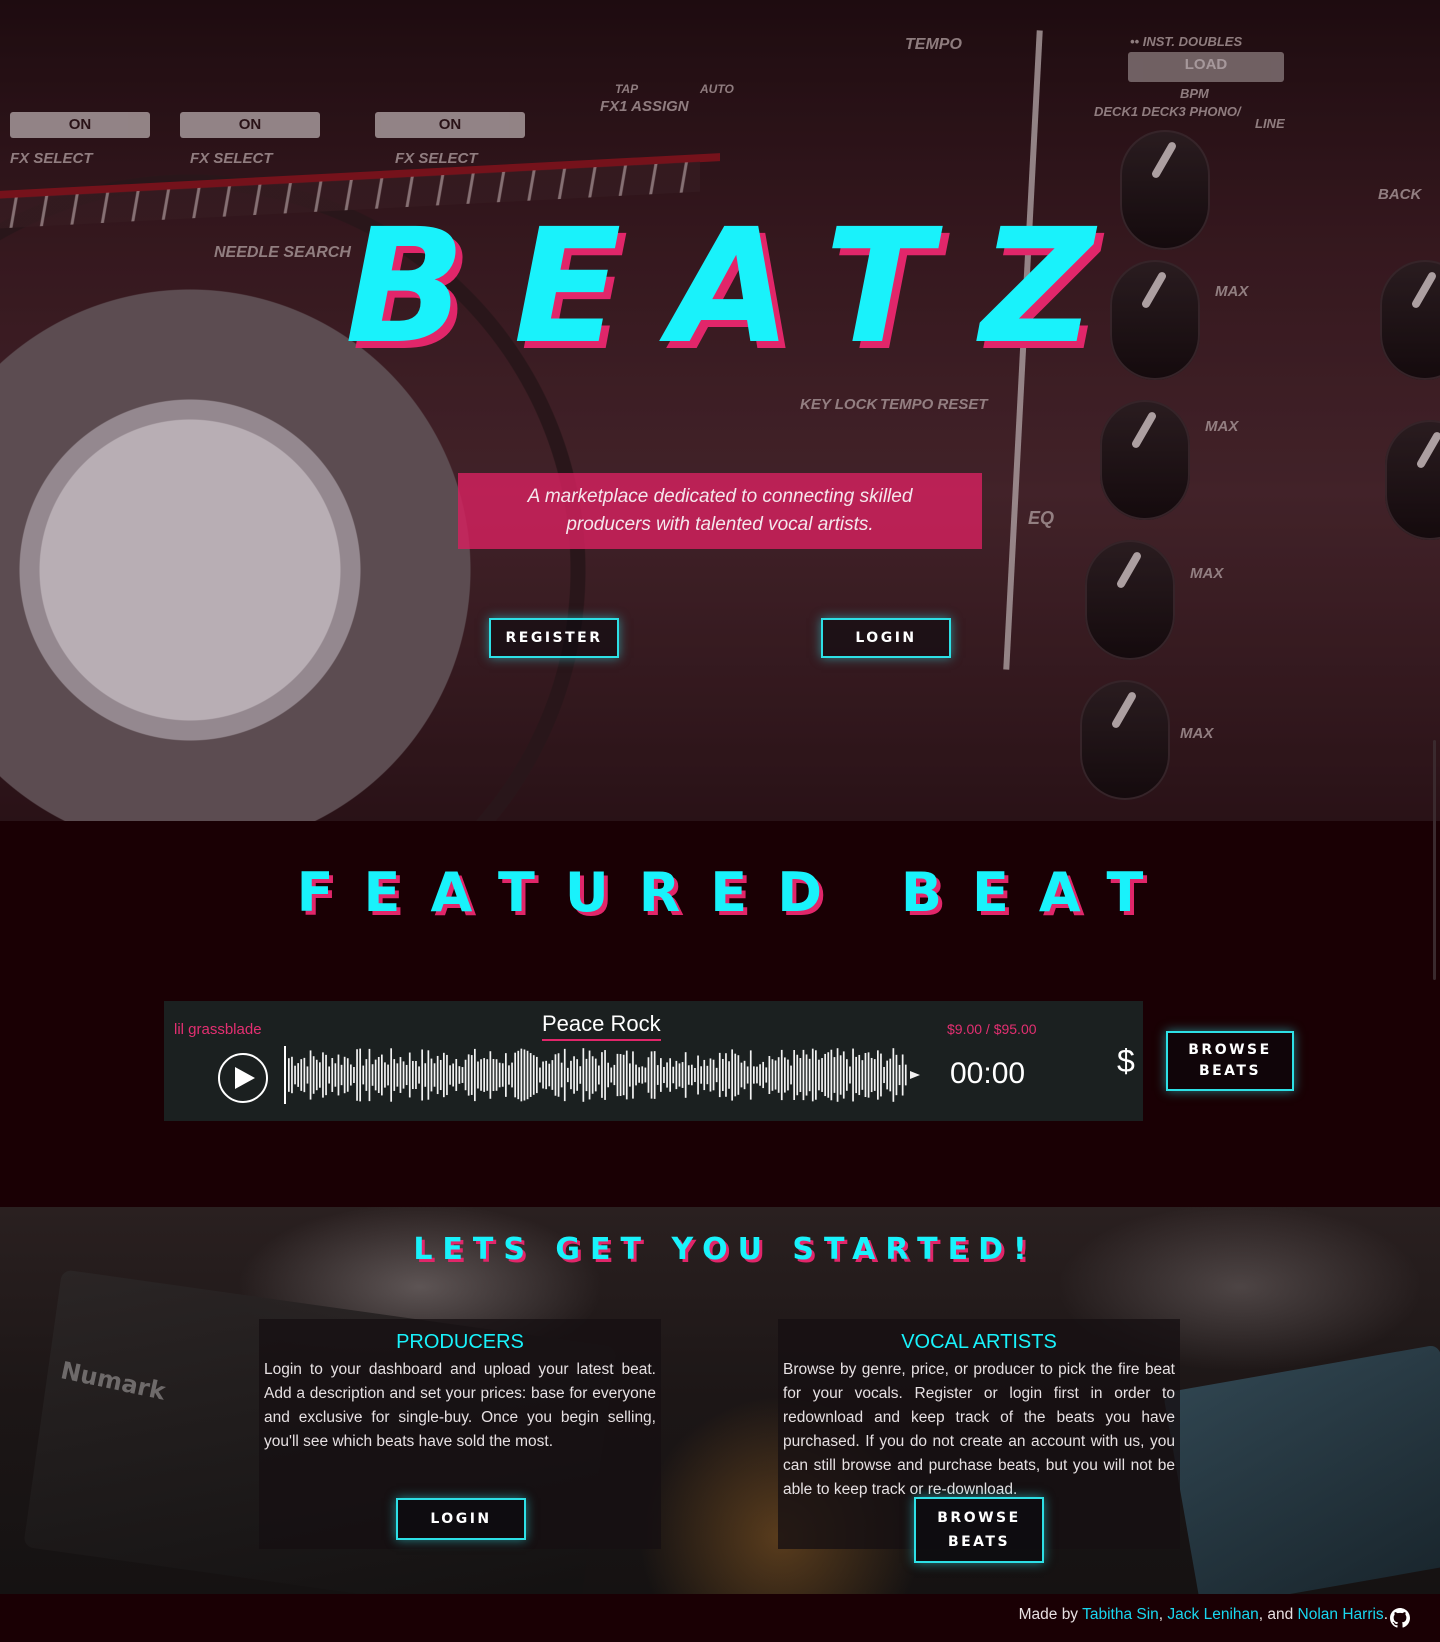 This screenshot has width=1440, height=1642. Describe the element at coordinates (218, 1029) in the screenshot. I see `producer-name-link: lil grassblade` at that location.